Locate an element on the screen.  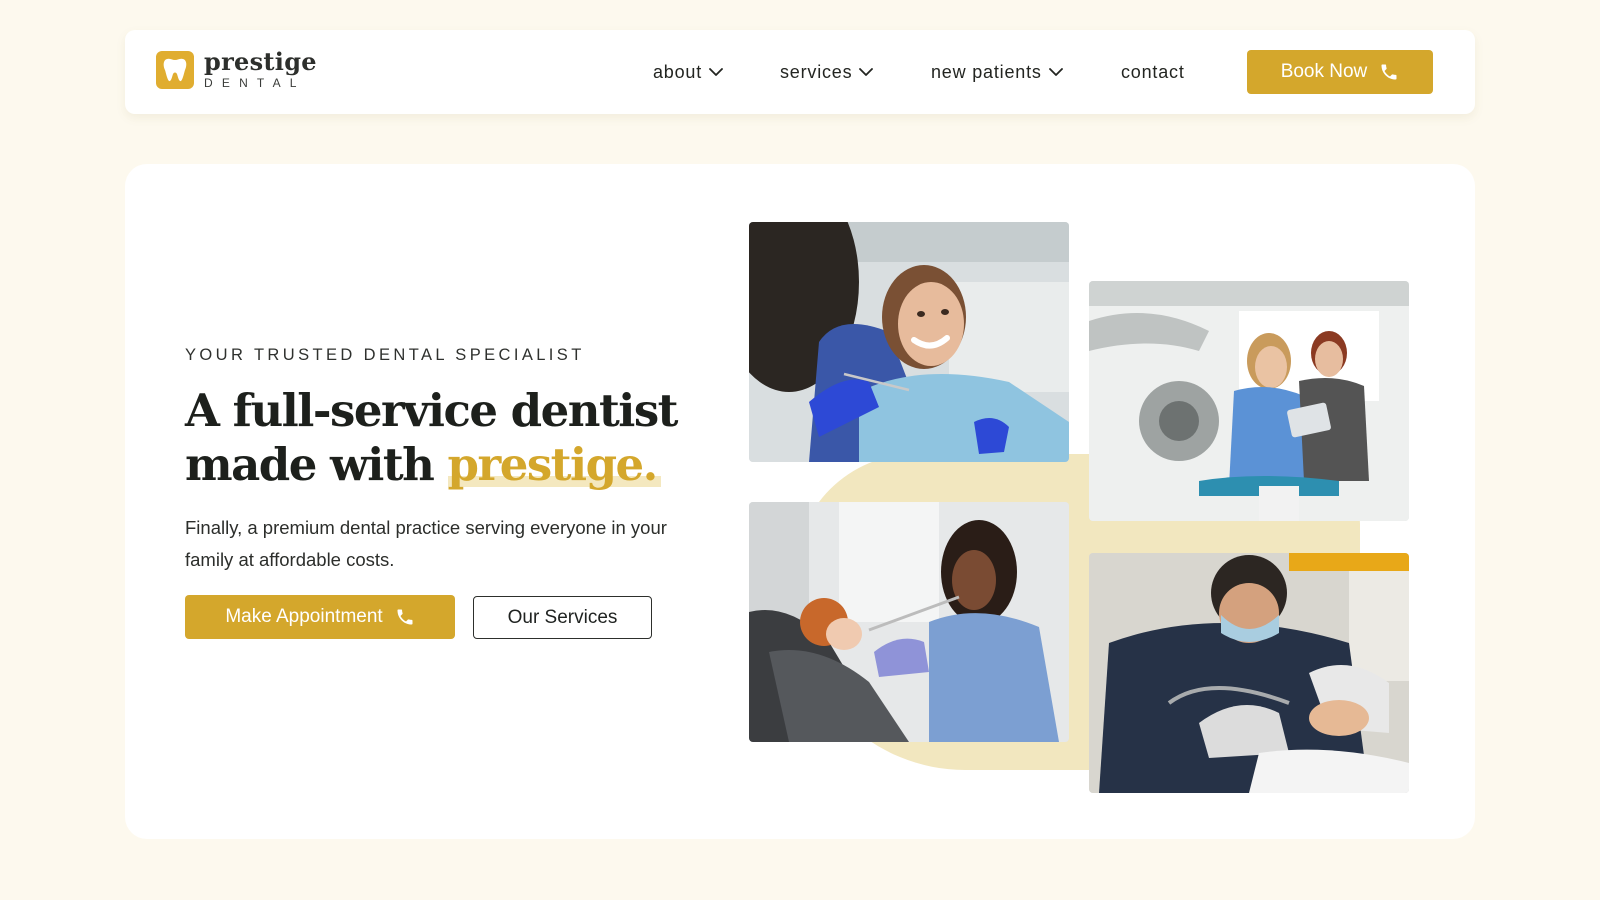
headline-line-2: made with prestige. is located at coordinates (445, 465).